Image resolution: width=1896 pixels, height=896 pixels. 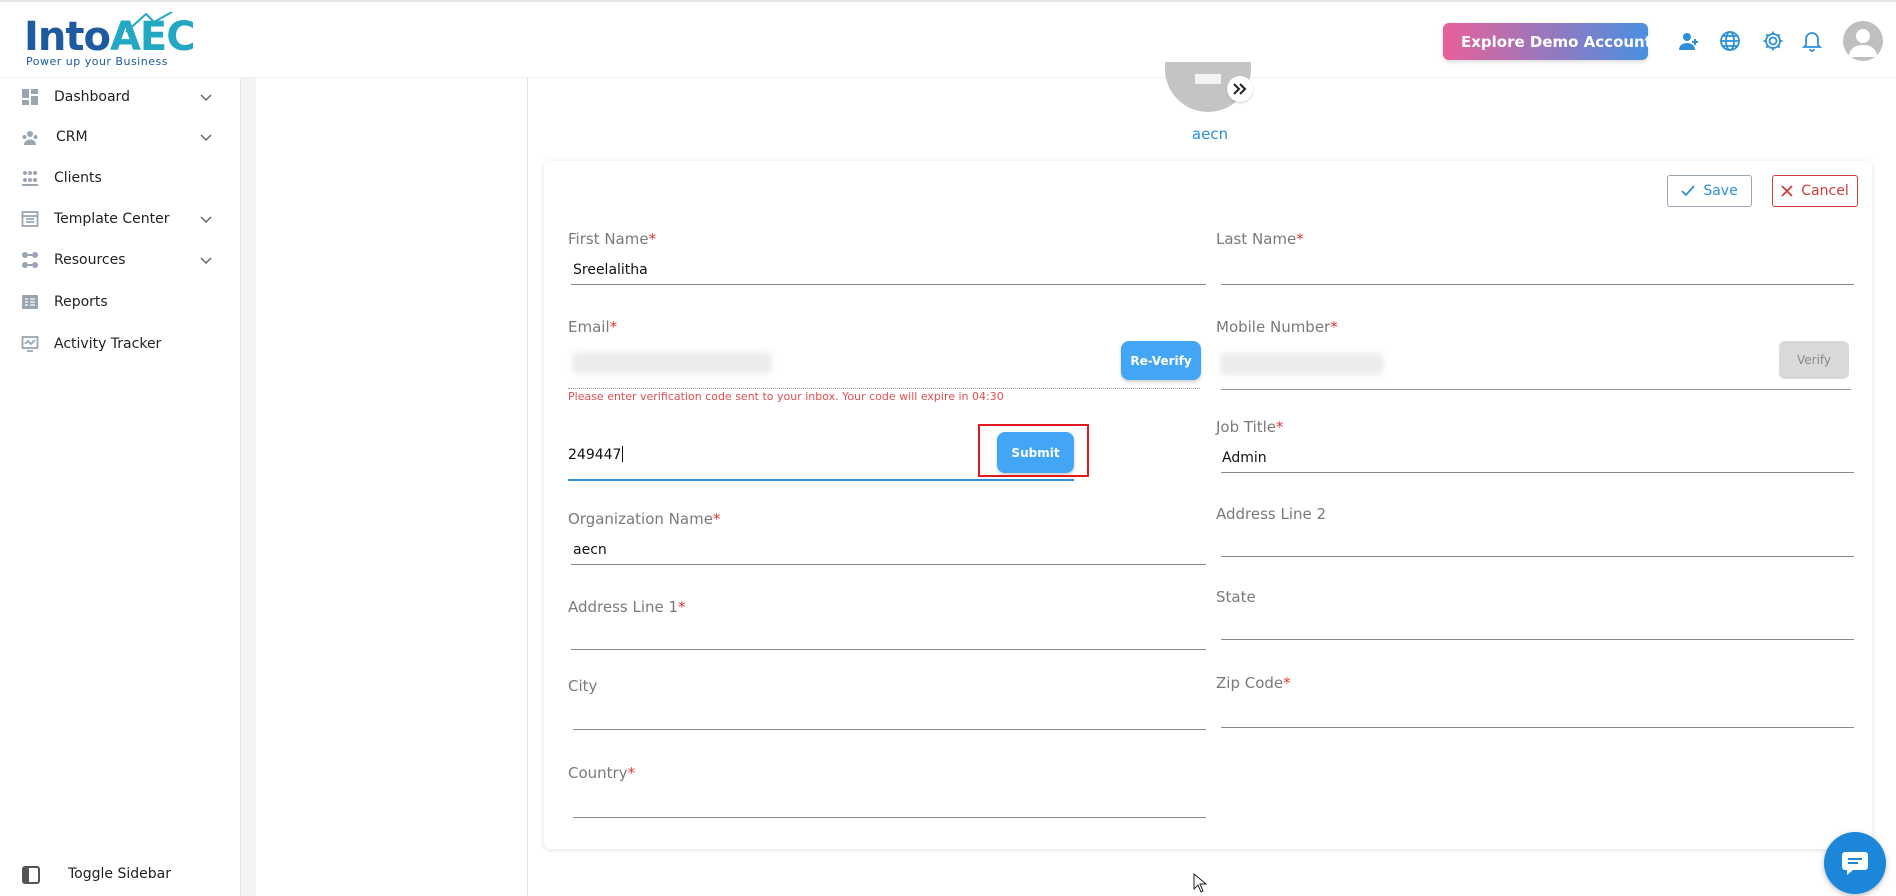 What do you see at coordinates (596, 454) in the screenshot?
I see `verification-code-input: 249447` at bounding box center [596, 454].